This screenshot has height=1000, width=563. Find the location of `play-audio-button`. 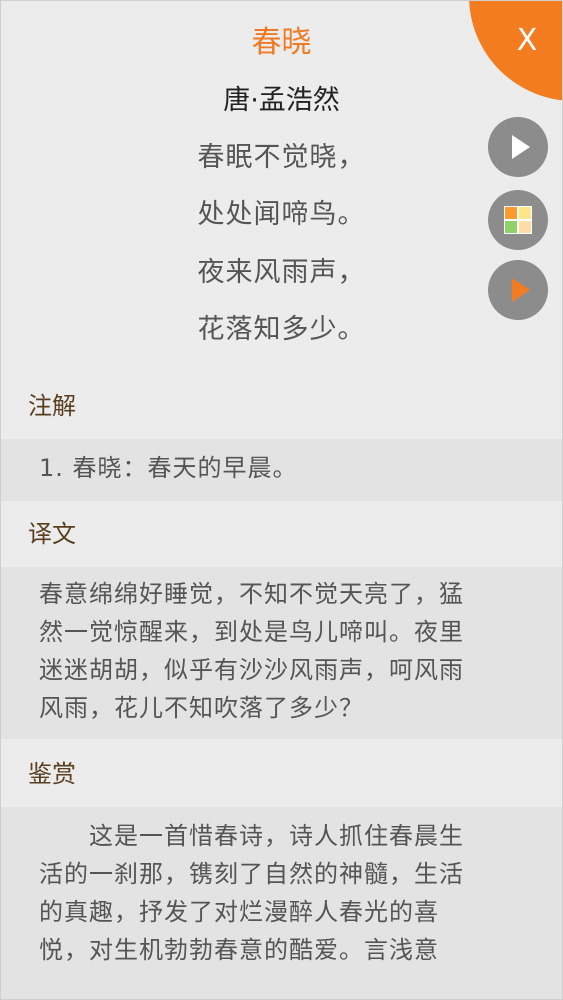

play-audio-button is located at coordinates (518, 147).